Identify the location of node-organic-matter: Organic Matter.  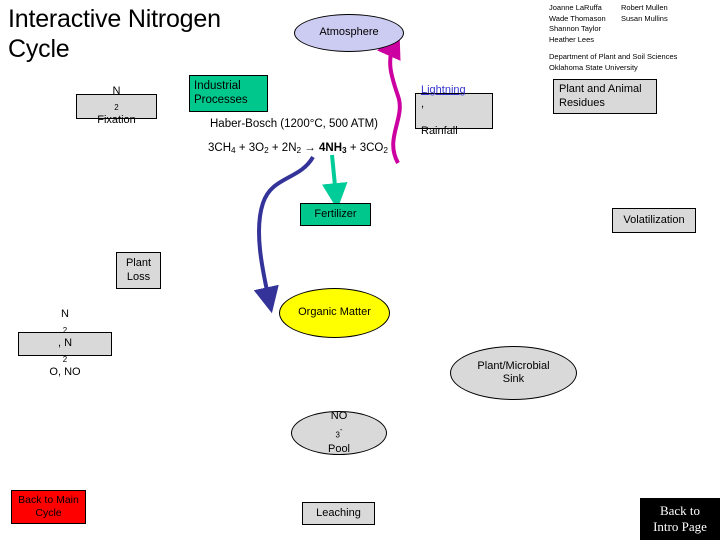
(334, 313).